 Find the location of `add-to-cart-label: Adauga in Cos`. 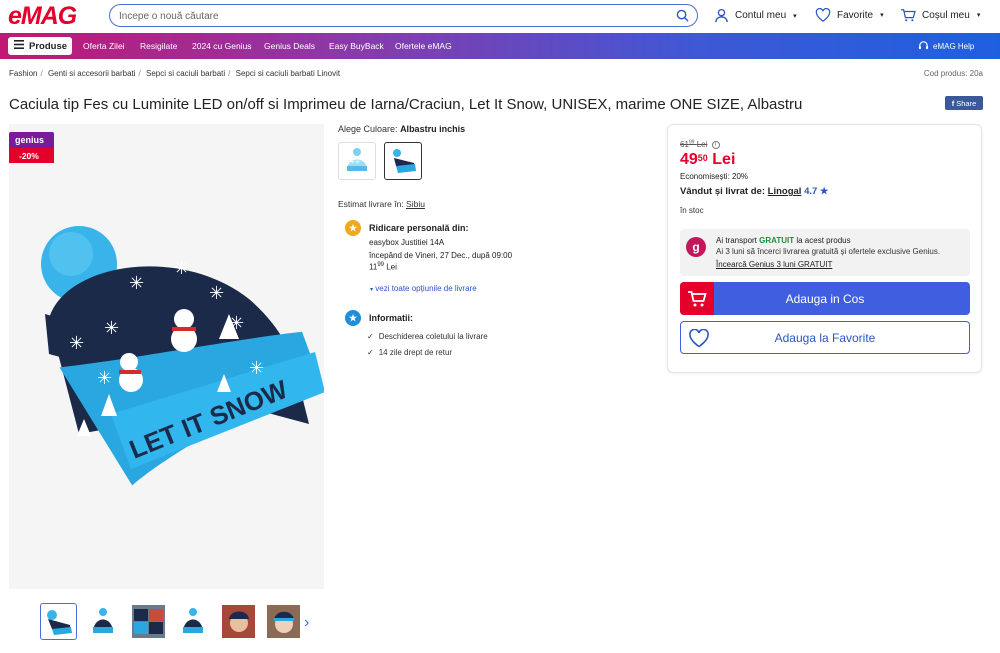

add-to-cart-label: Adauga in Cos is located at coordinates (825, 298).